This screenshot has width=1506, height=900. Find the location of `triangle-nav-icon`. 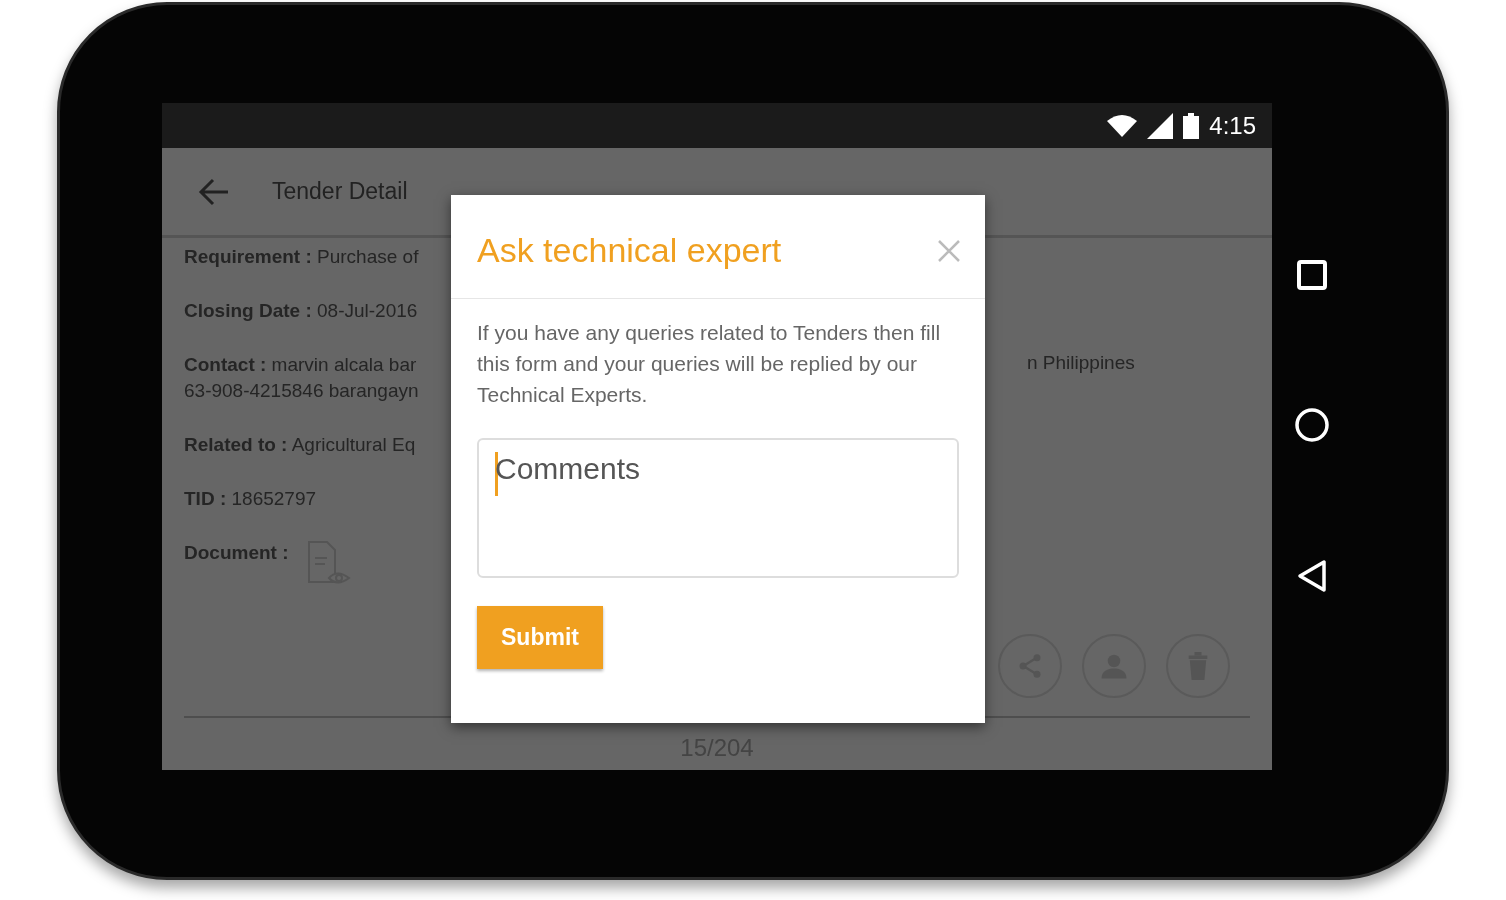

triangle-nav-icon is located at coordinates (1312, 575).